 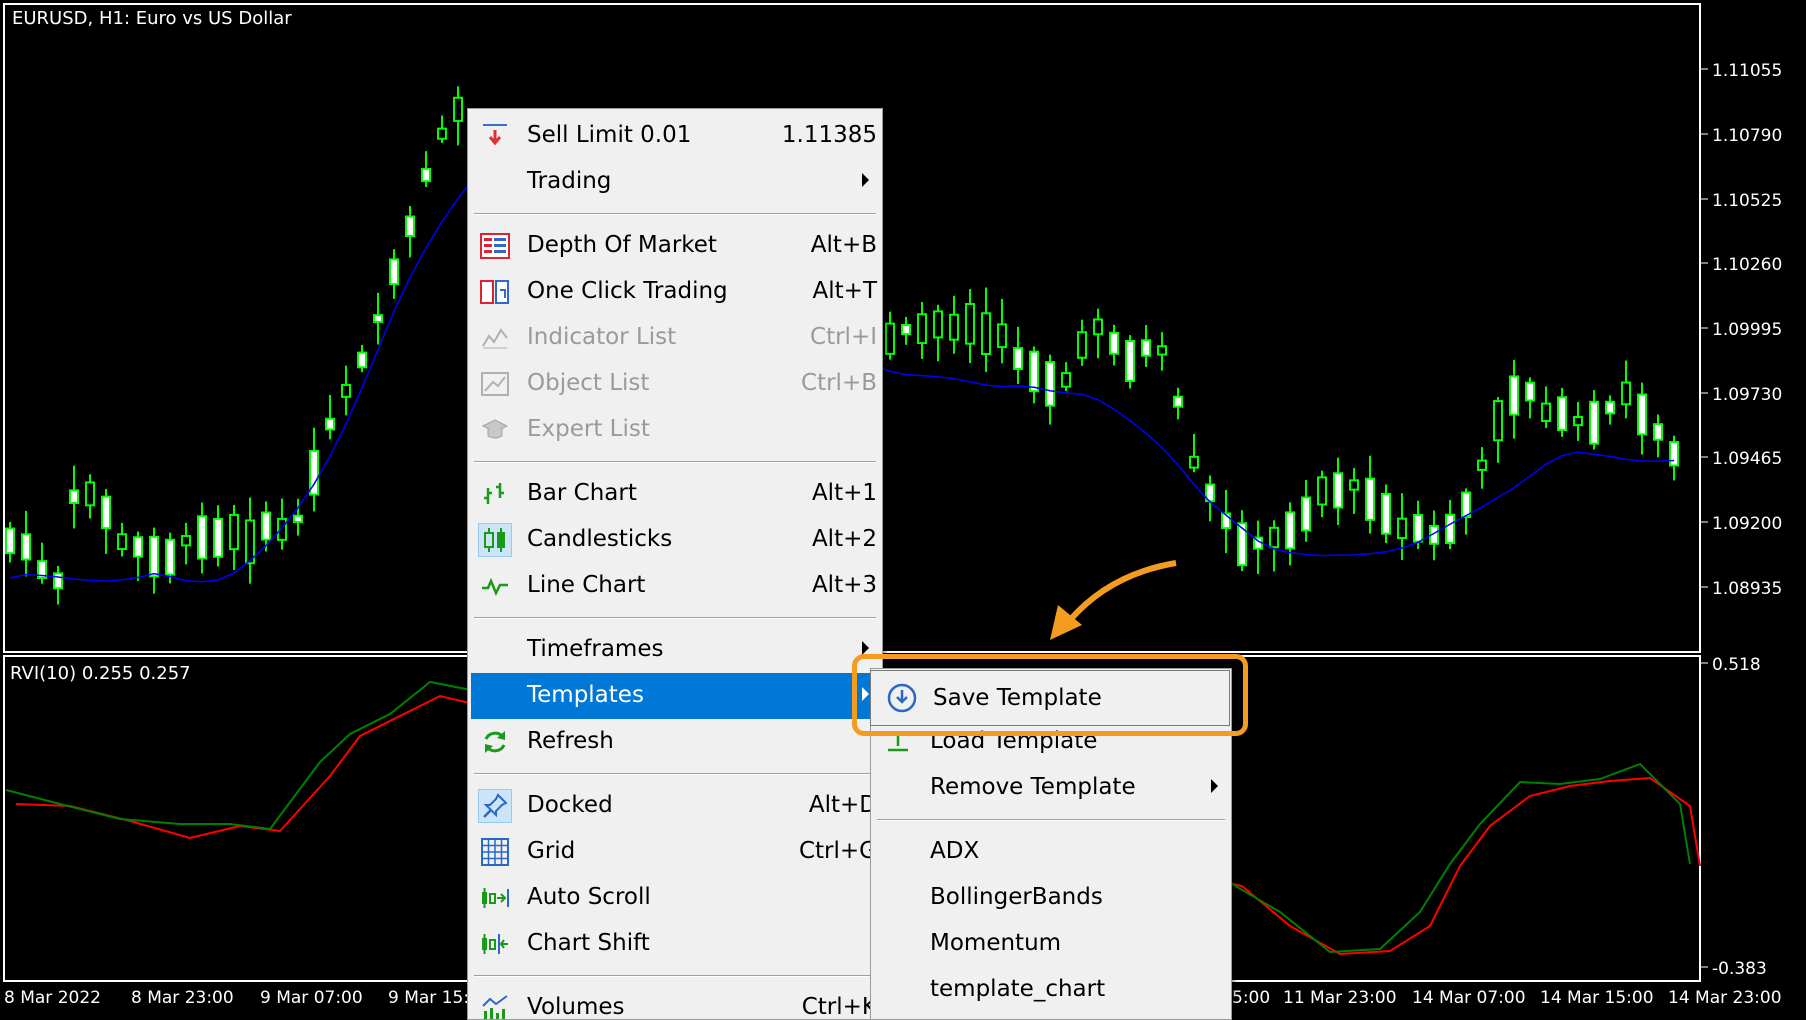 What do you see at coordinates (609, 135) in the screenshot?
I see `menu-item-label: Sell Limit 0.01` at bounding box center [609, 135].